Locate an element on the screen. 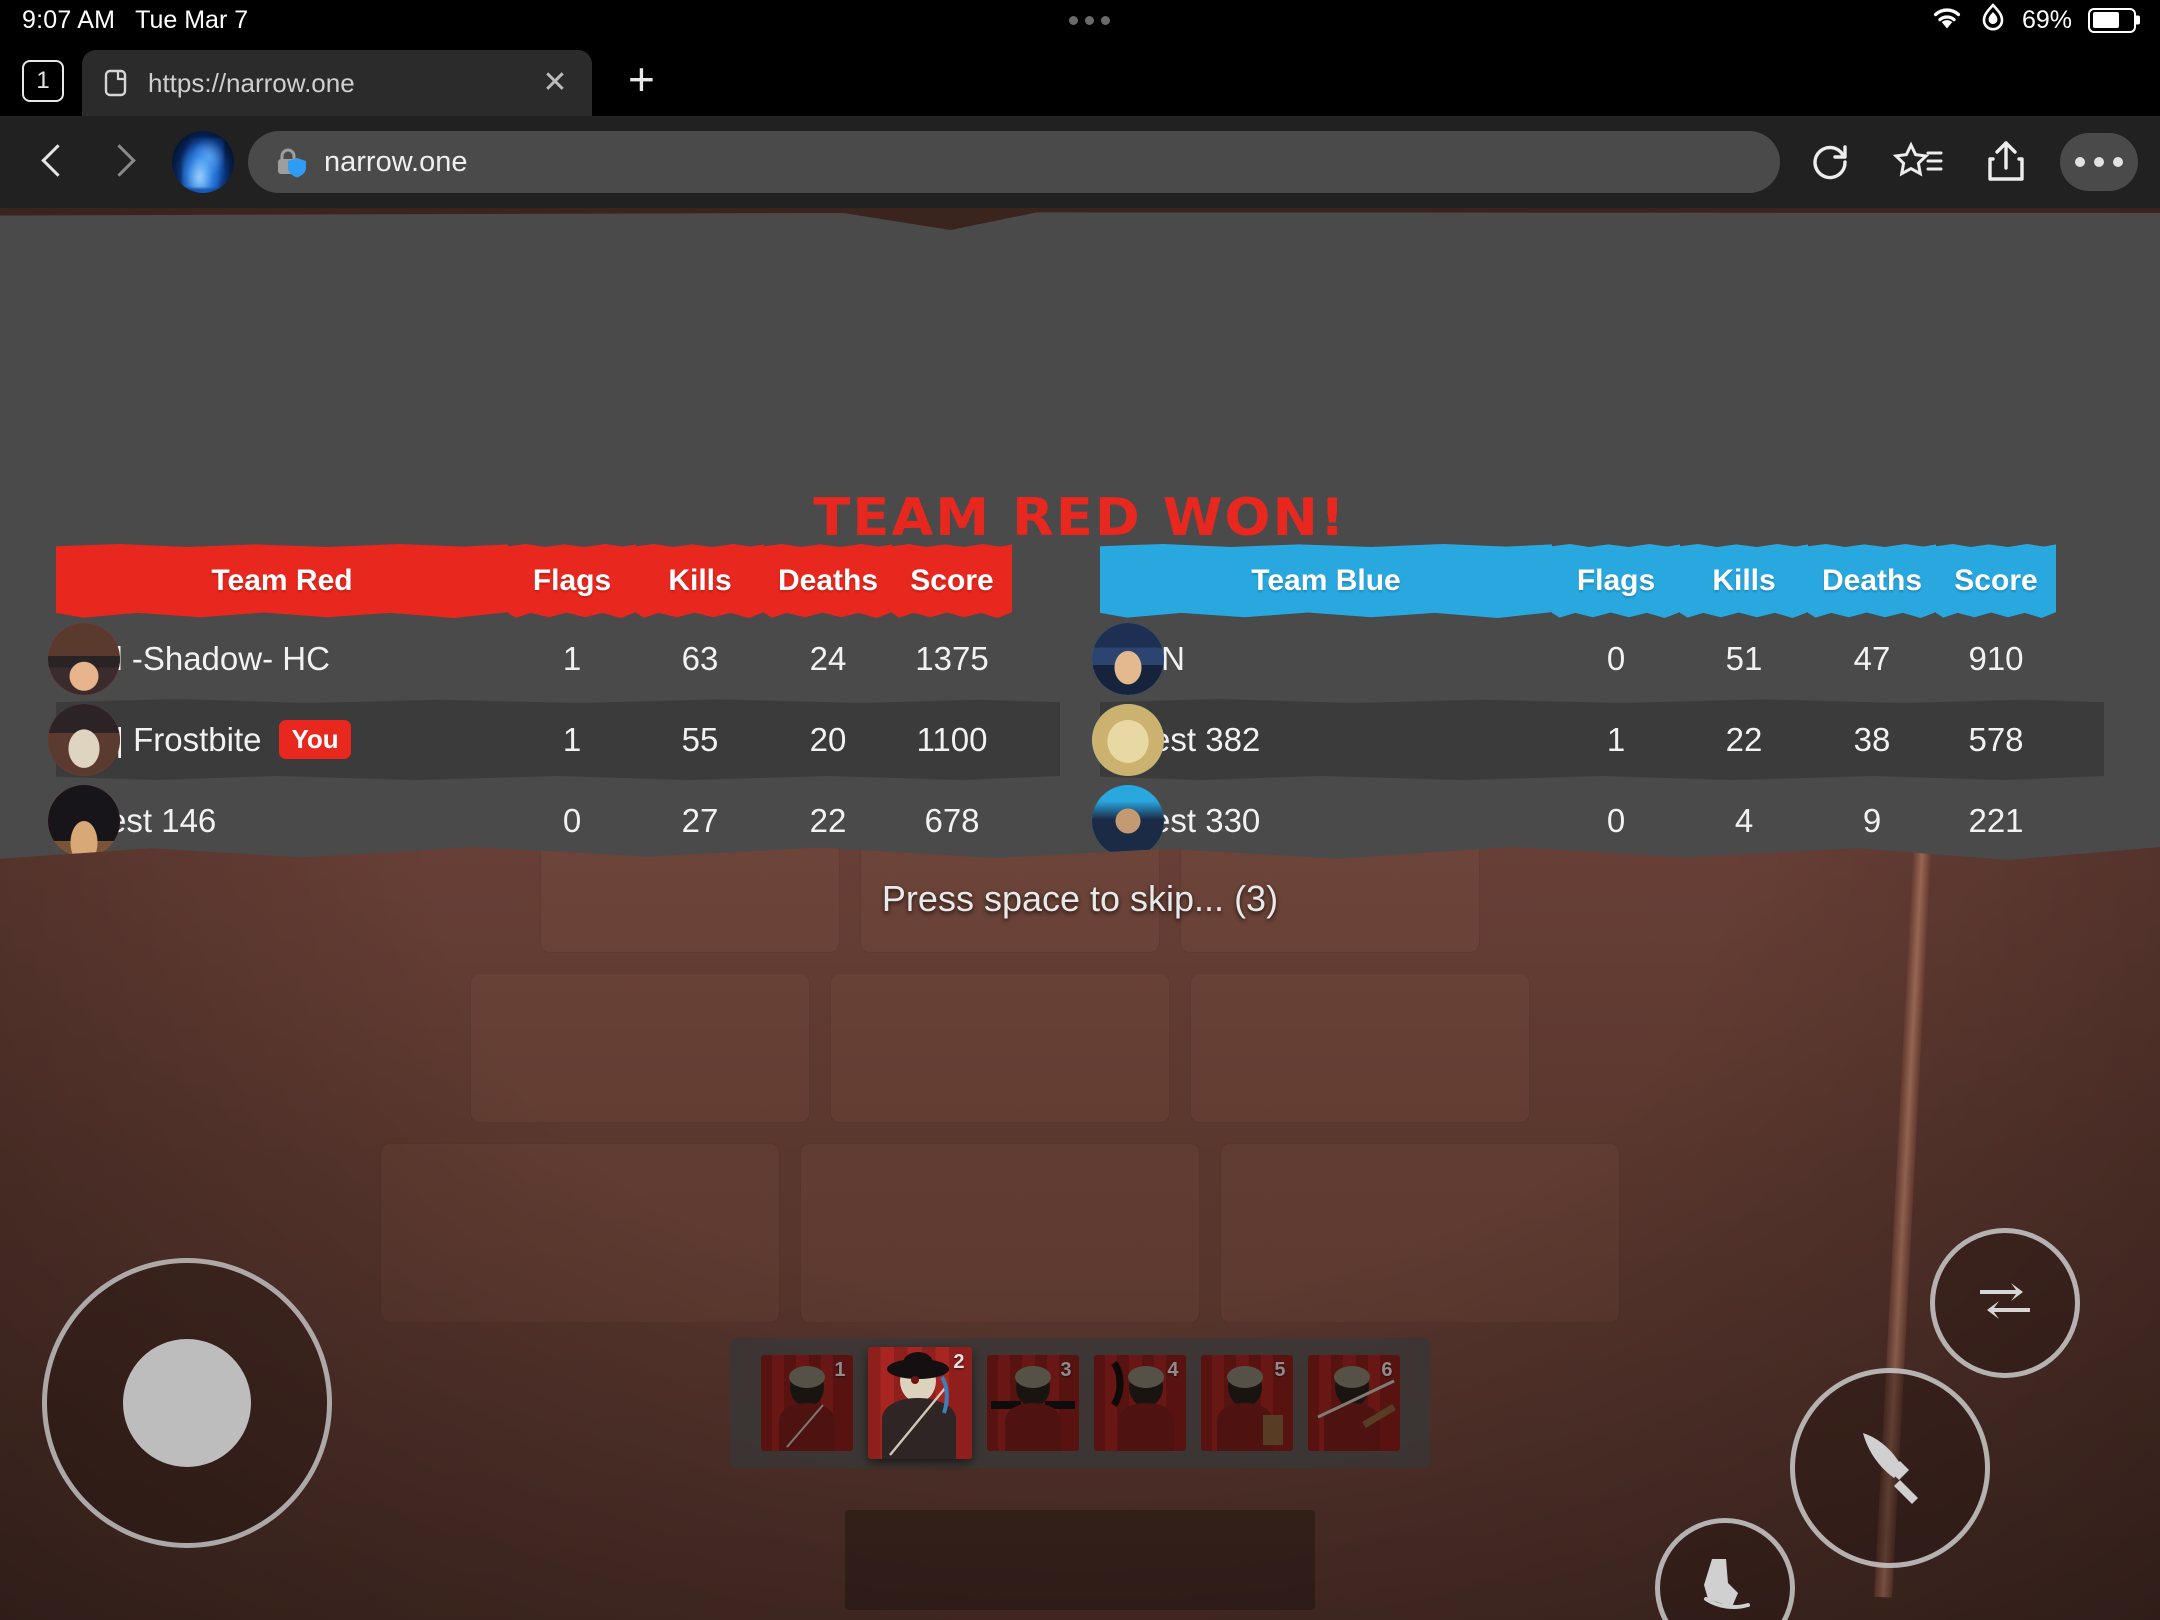 Image resolution: width=2160 pixels, height=1620 pixels. player-score: 578 is located at coordinates (1996, 739).